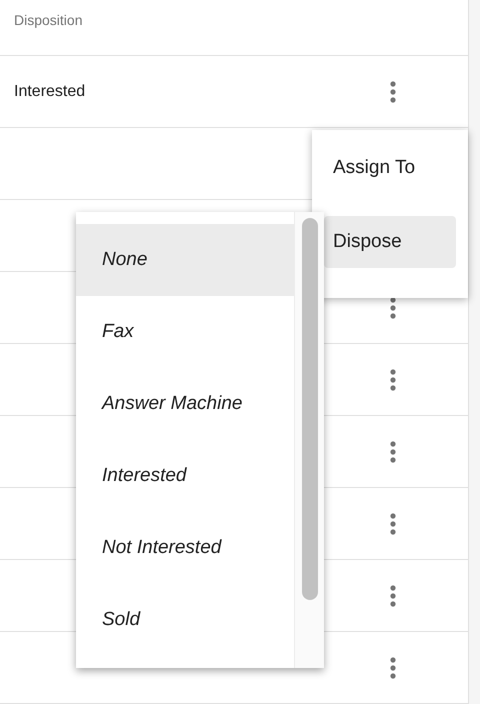 The image size is (480, 704). Describe the element at coordinates (390, 168) in the screenshot. I see `menu-item: Assign To` at that location.